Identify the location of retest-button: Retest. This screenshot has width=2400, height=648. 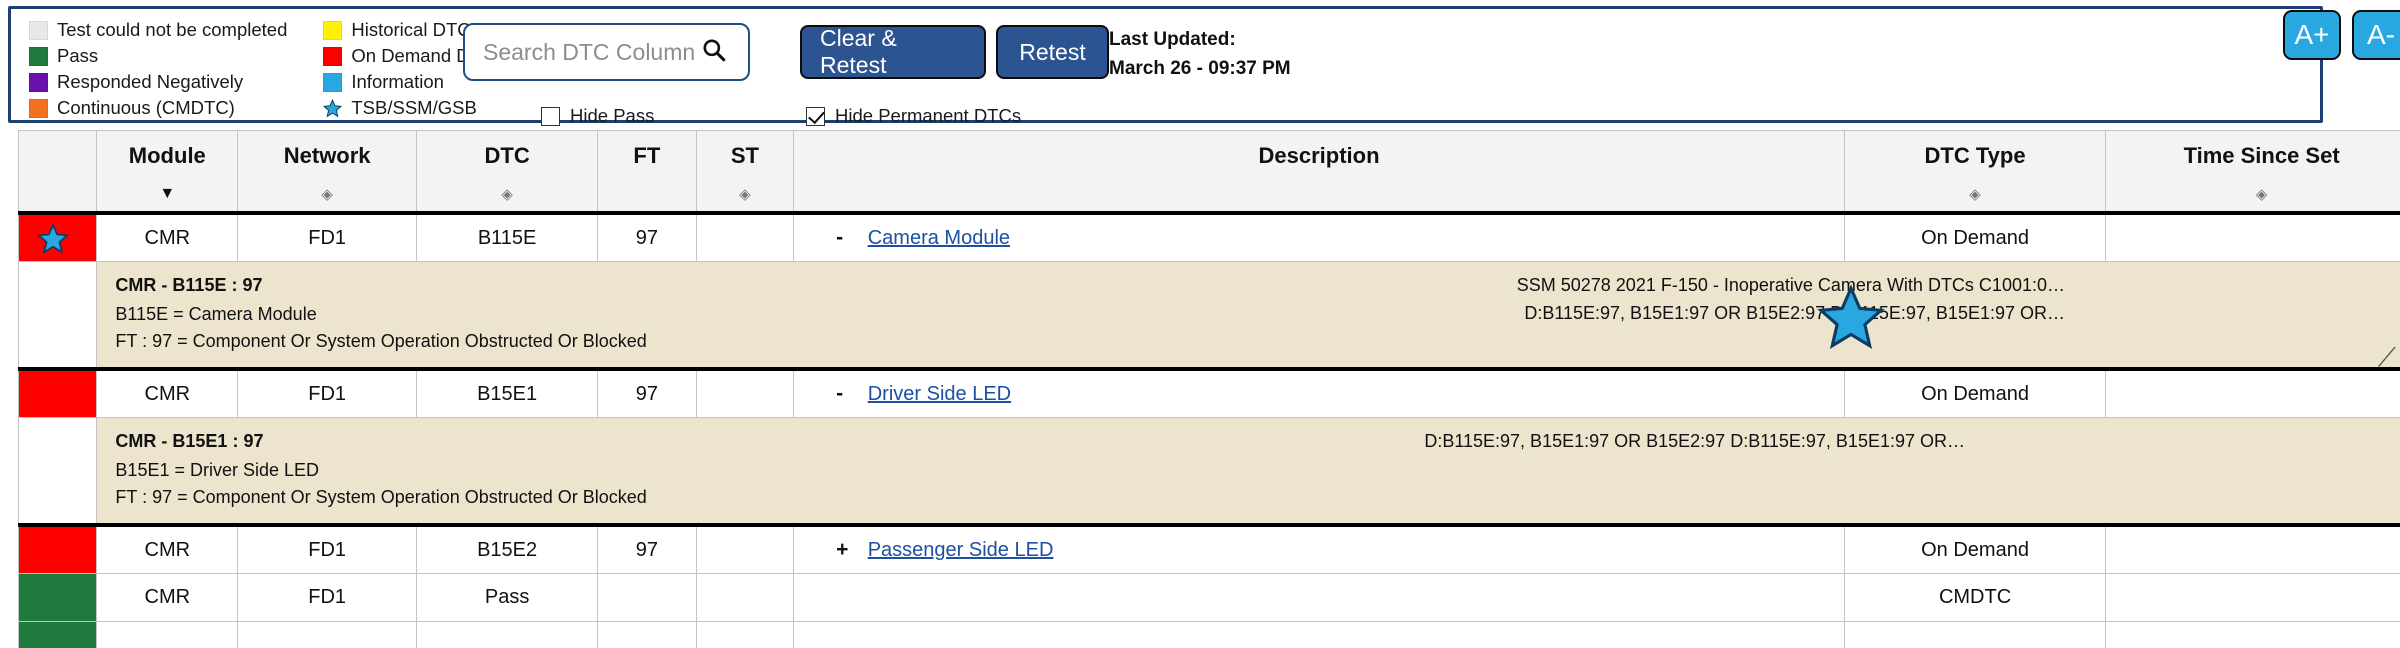
(1052, 52).